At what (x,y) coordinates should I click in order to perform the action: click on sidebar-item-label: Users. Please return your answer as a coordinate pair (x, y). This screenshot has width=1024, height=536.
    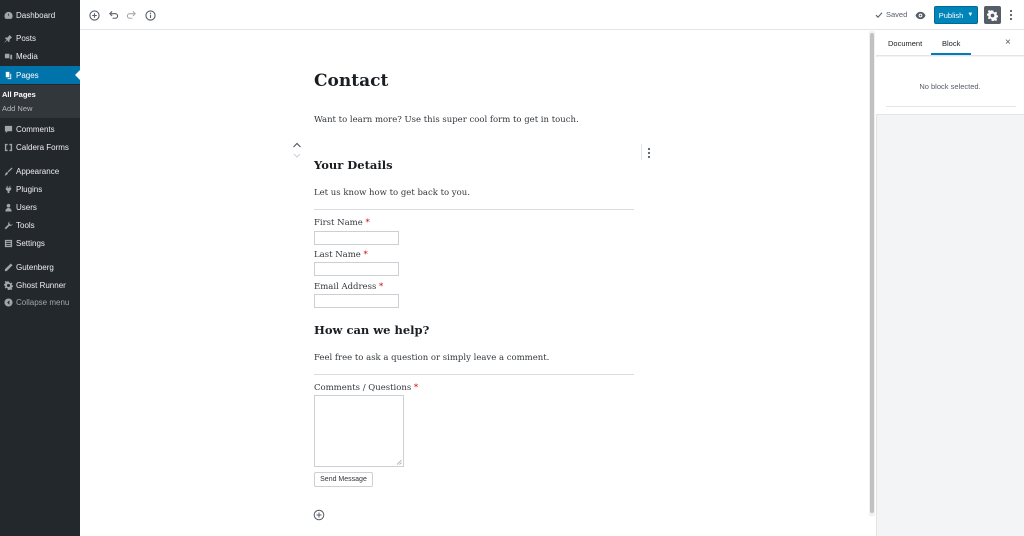
    Looking at the image, I should click on (26, 207).